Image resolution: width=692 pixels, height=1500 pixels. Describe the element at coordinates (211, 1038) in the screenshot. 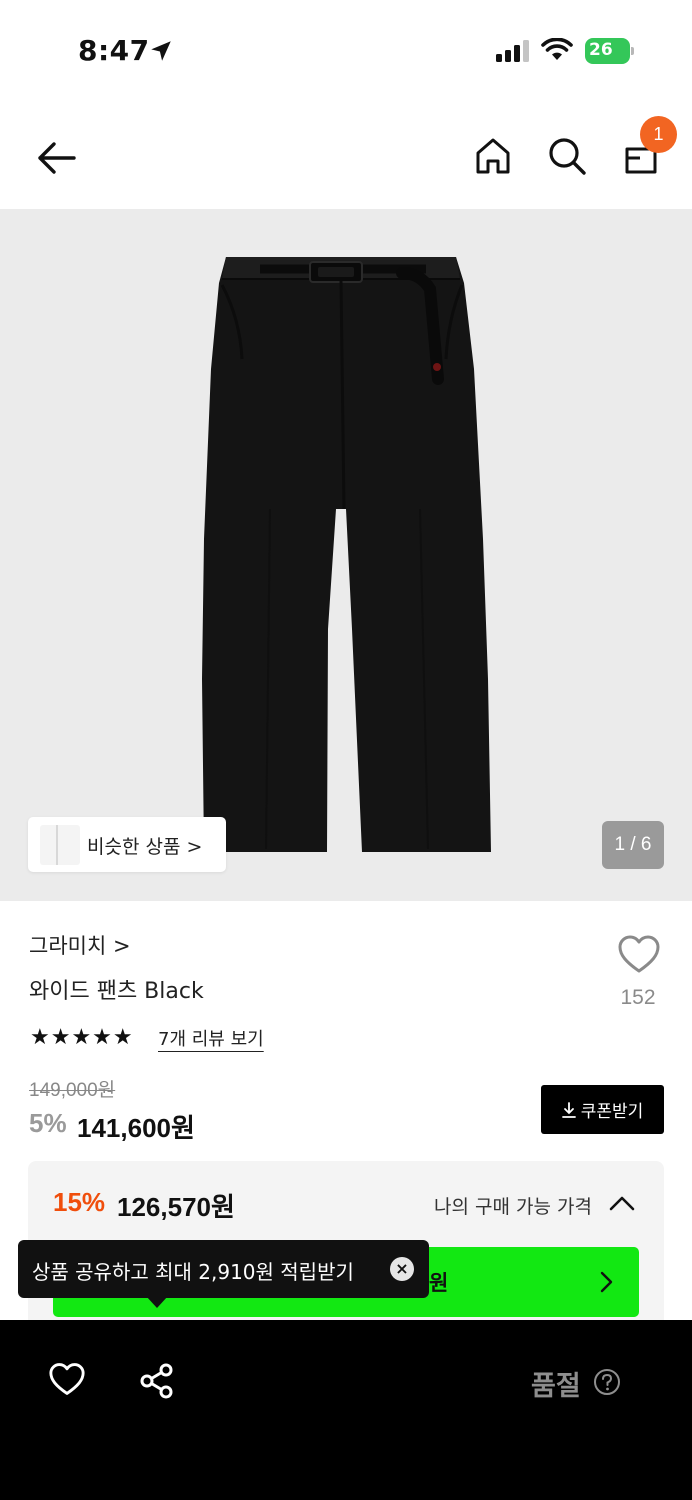

I see `review-link: 7개 리뷰 보기` at that location.